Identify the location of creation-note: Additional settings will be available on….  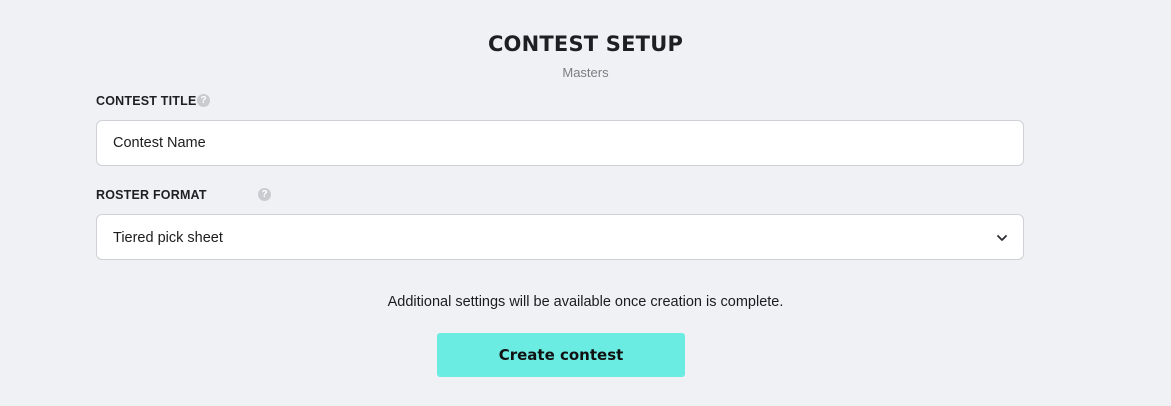
(585, 302).